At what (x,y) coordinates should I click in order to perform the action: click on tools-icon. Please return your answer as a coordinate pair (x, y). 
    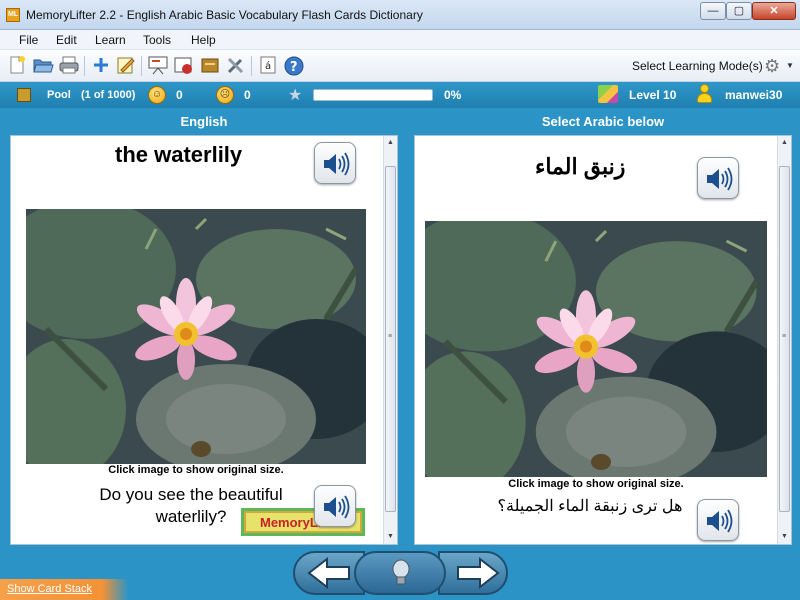
    Looking at the image, I should click on (236, 66).